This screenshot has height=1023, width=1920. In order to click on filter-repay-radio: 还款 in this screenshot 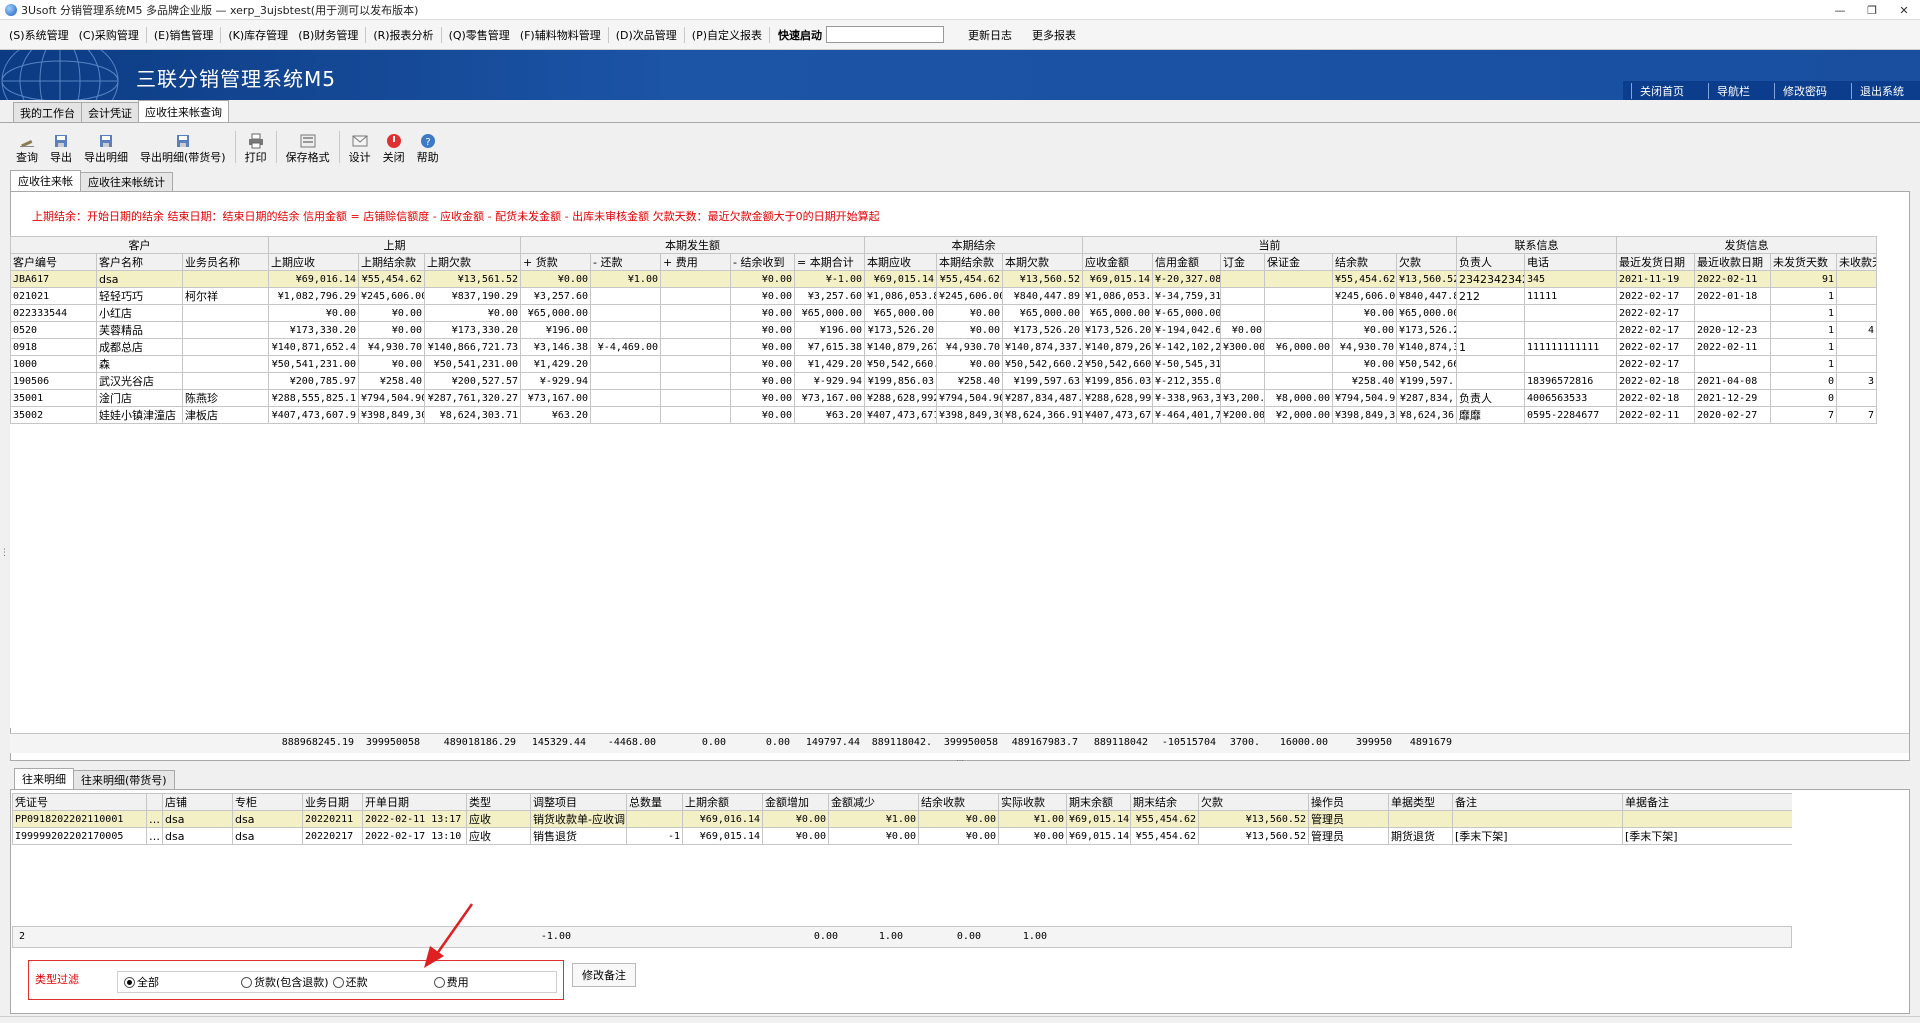, I will do `click(350, 982)`.